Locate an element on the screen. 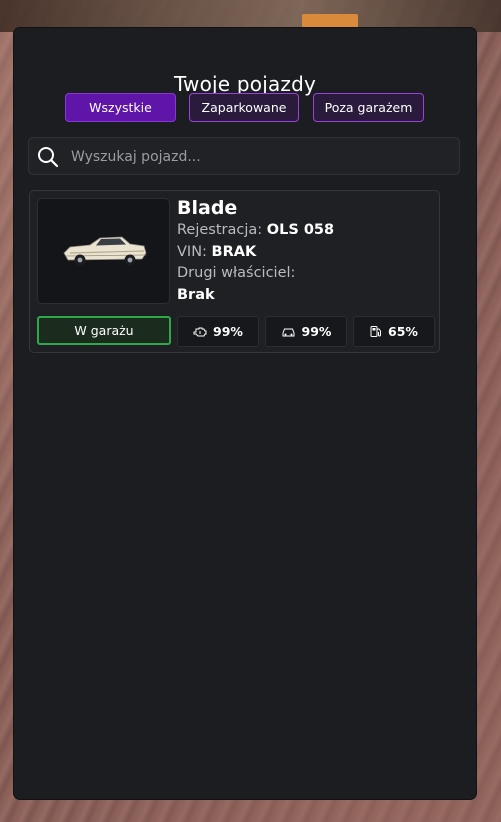 The width and height of the screenshot is (501, 822). engine-value: 99% is located at coordinates (228, 331).